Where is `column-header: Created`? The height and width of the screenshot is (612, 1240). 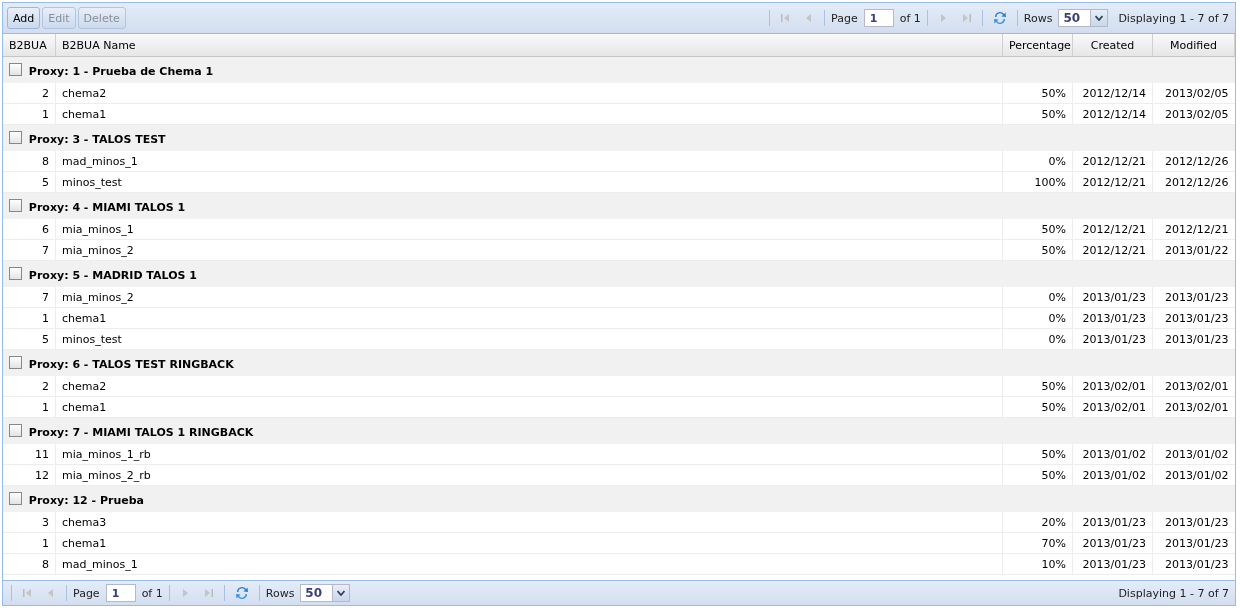 column-header: Created is located at coordinates (1112, 45).